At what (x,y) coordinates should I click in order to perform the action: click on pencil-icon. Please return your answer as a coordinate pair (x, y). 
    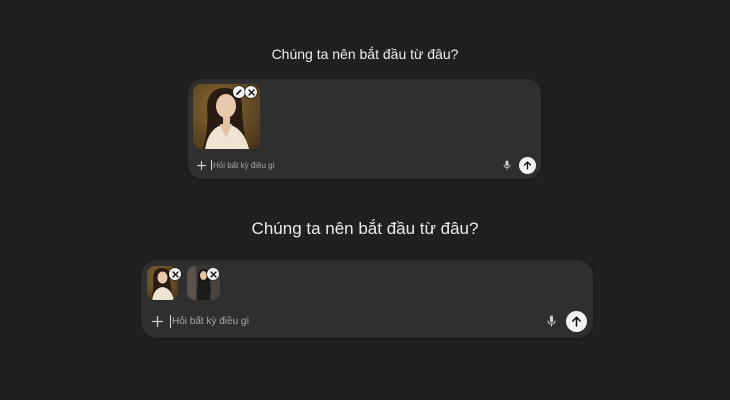
    Looking at the image, I should click on (239, 92).